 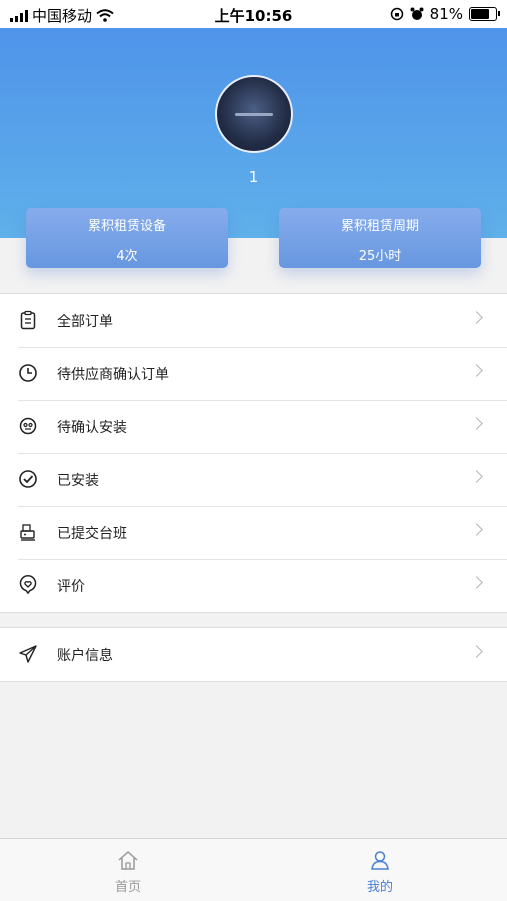 What do you see at coordinates (113, 375) in the screenshot?
I see `menu-item-label: 待供应商确认订单` at bounding box center [113, 375].